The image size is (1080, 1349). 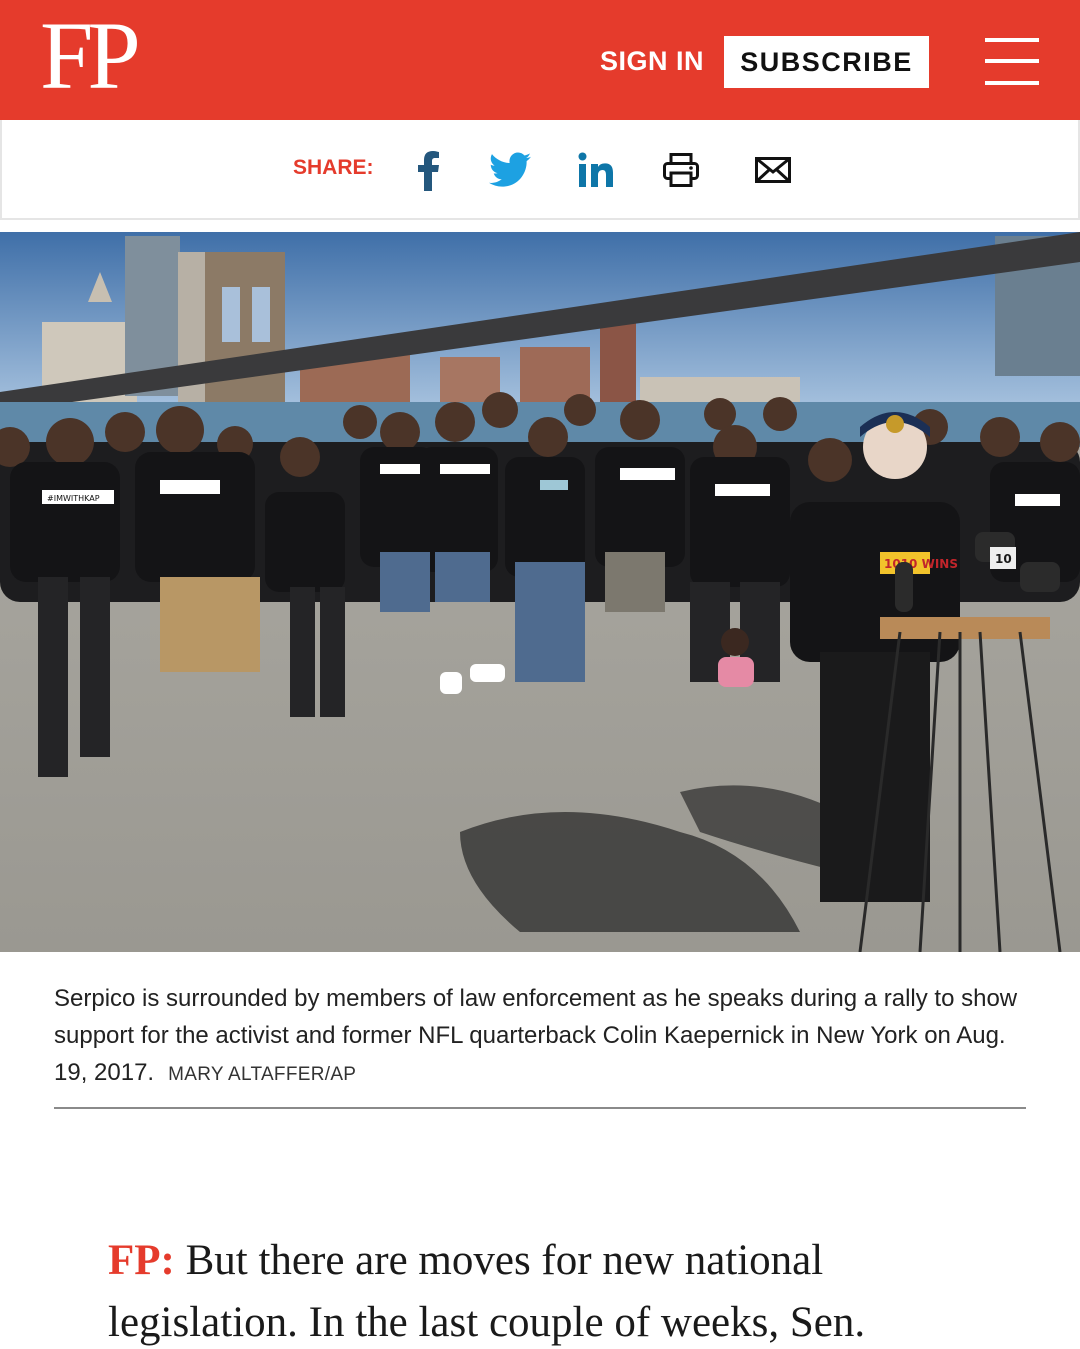 What do you see at coordinates (540, 1108) in the screenshot?
I see `caption-divider` at bounding box center [540, 1108].